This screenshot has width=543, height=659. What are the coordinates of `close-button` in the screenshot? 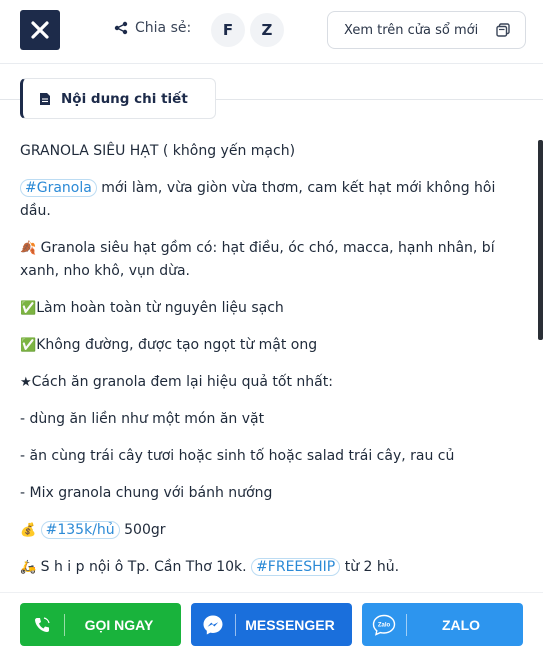 It's located at (40, 30).